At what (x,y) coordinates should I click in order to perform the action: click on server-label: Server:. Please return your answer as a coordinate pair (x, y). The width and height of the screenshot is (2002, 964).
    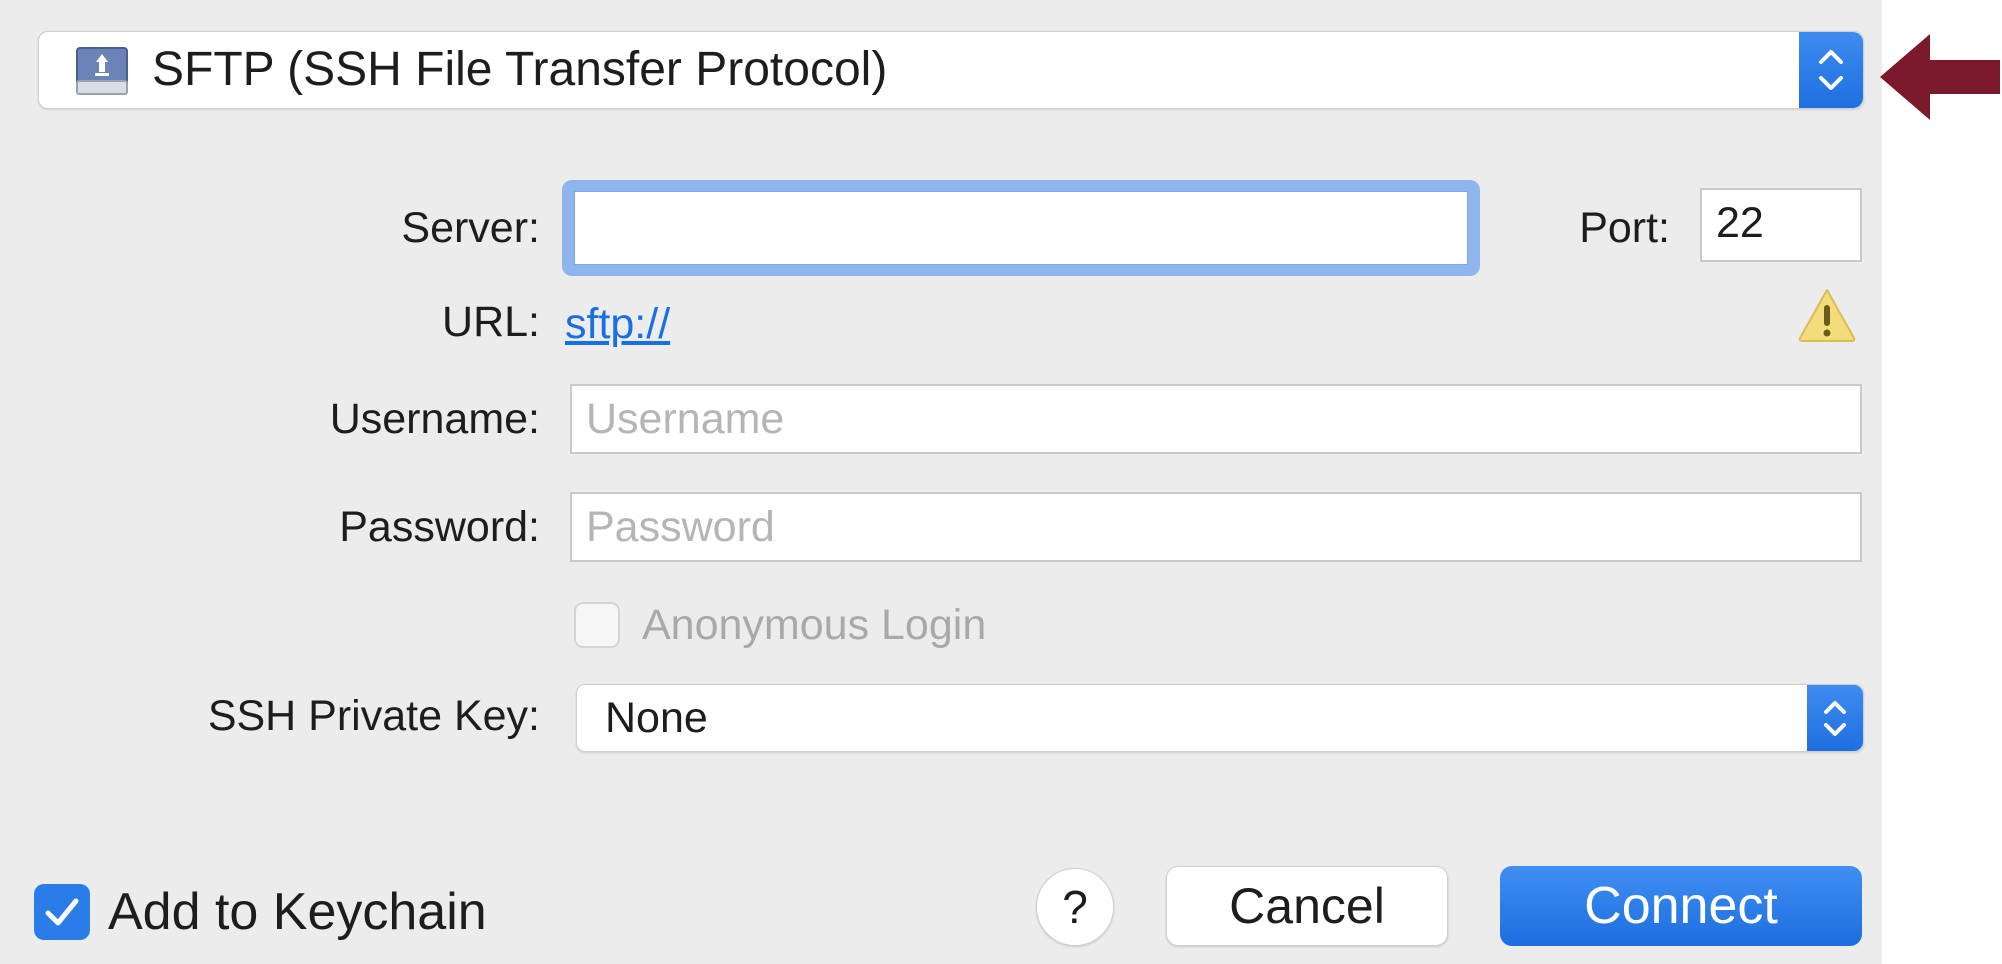
    Looking at the image, I should click on (470, 228).